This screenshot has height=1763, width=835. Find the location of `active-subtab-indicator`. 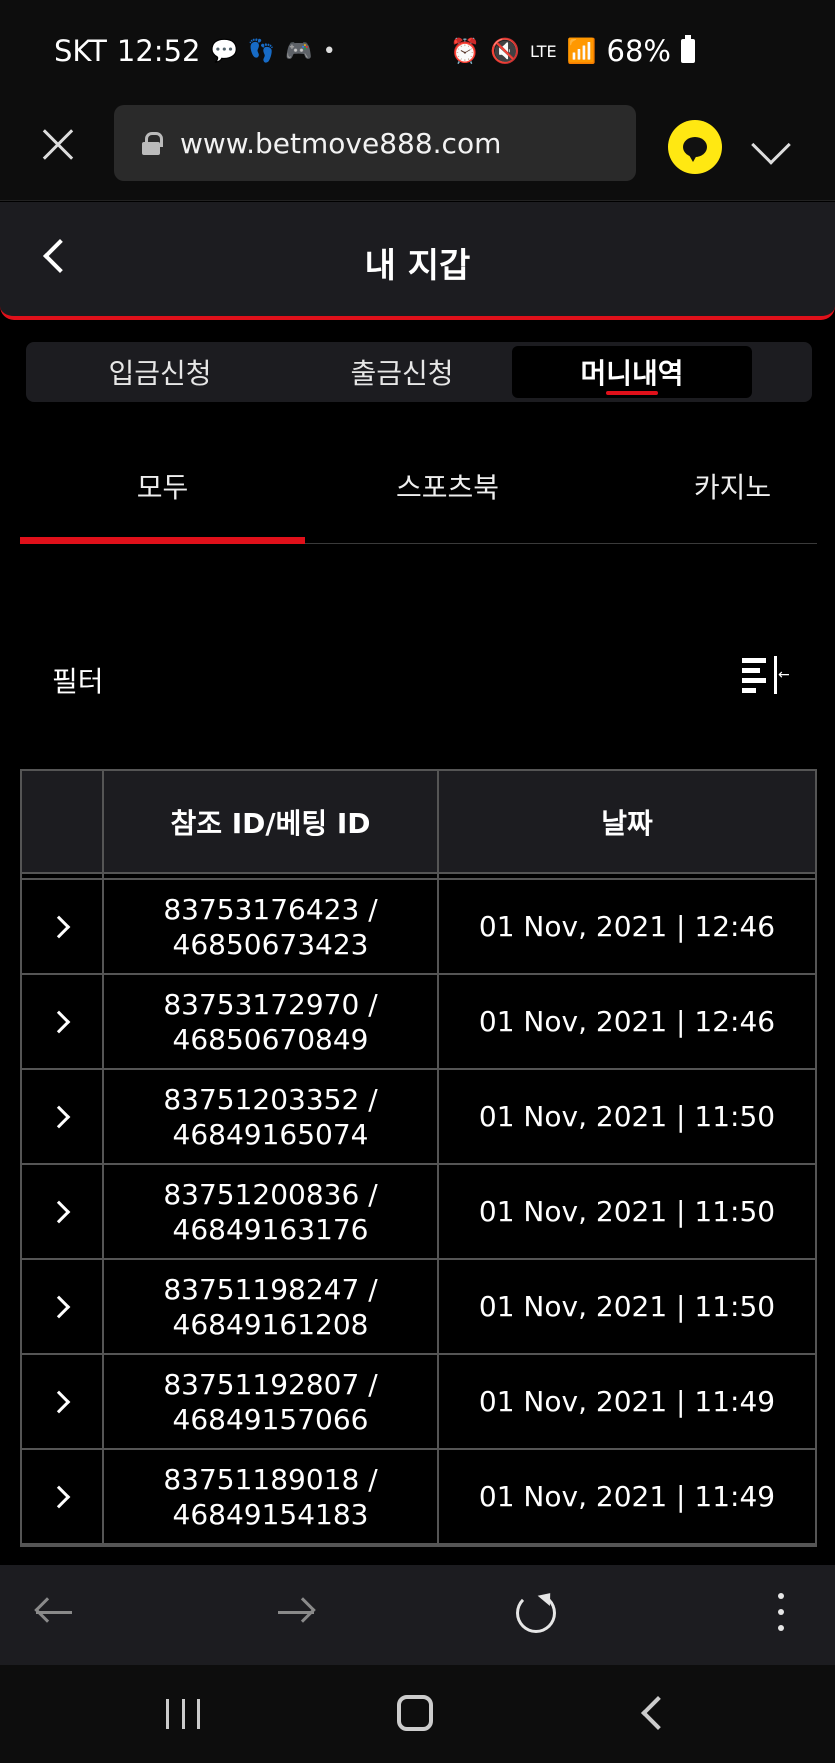

active-subtab-indicator is located at coordinates (162, 540).